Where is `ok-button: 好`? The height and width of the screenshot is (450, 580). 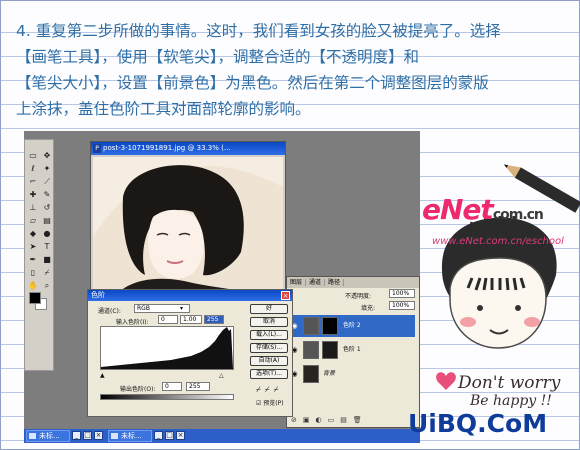 ok-button: 好 is located at coordinates (269, 309).